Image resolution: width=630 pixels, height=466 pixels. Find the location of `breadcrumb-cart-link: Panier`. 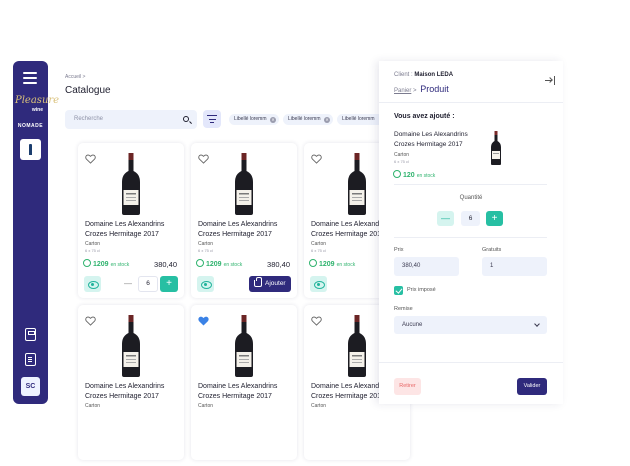

breadcrumb-cart-link: Panier is located at coordinates (402, 91).